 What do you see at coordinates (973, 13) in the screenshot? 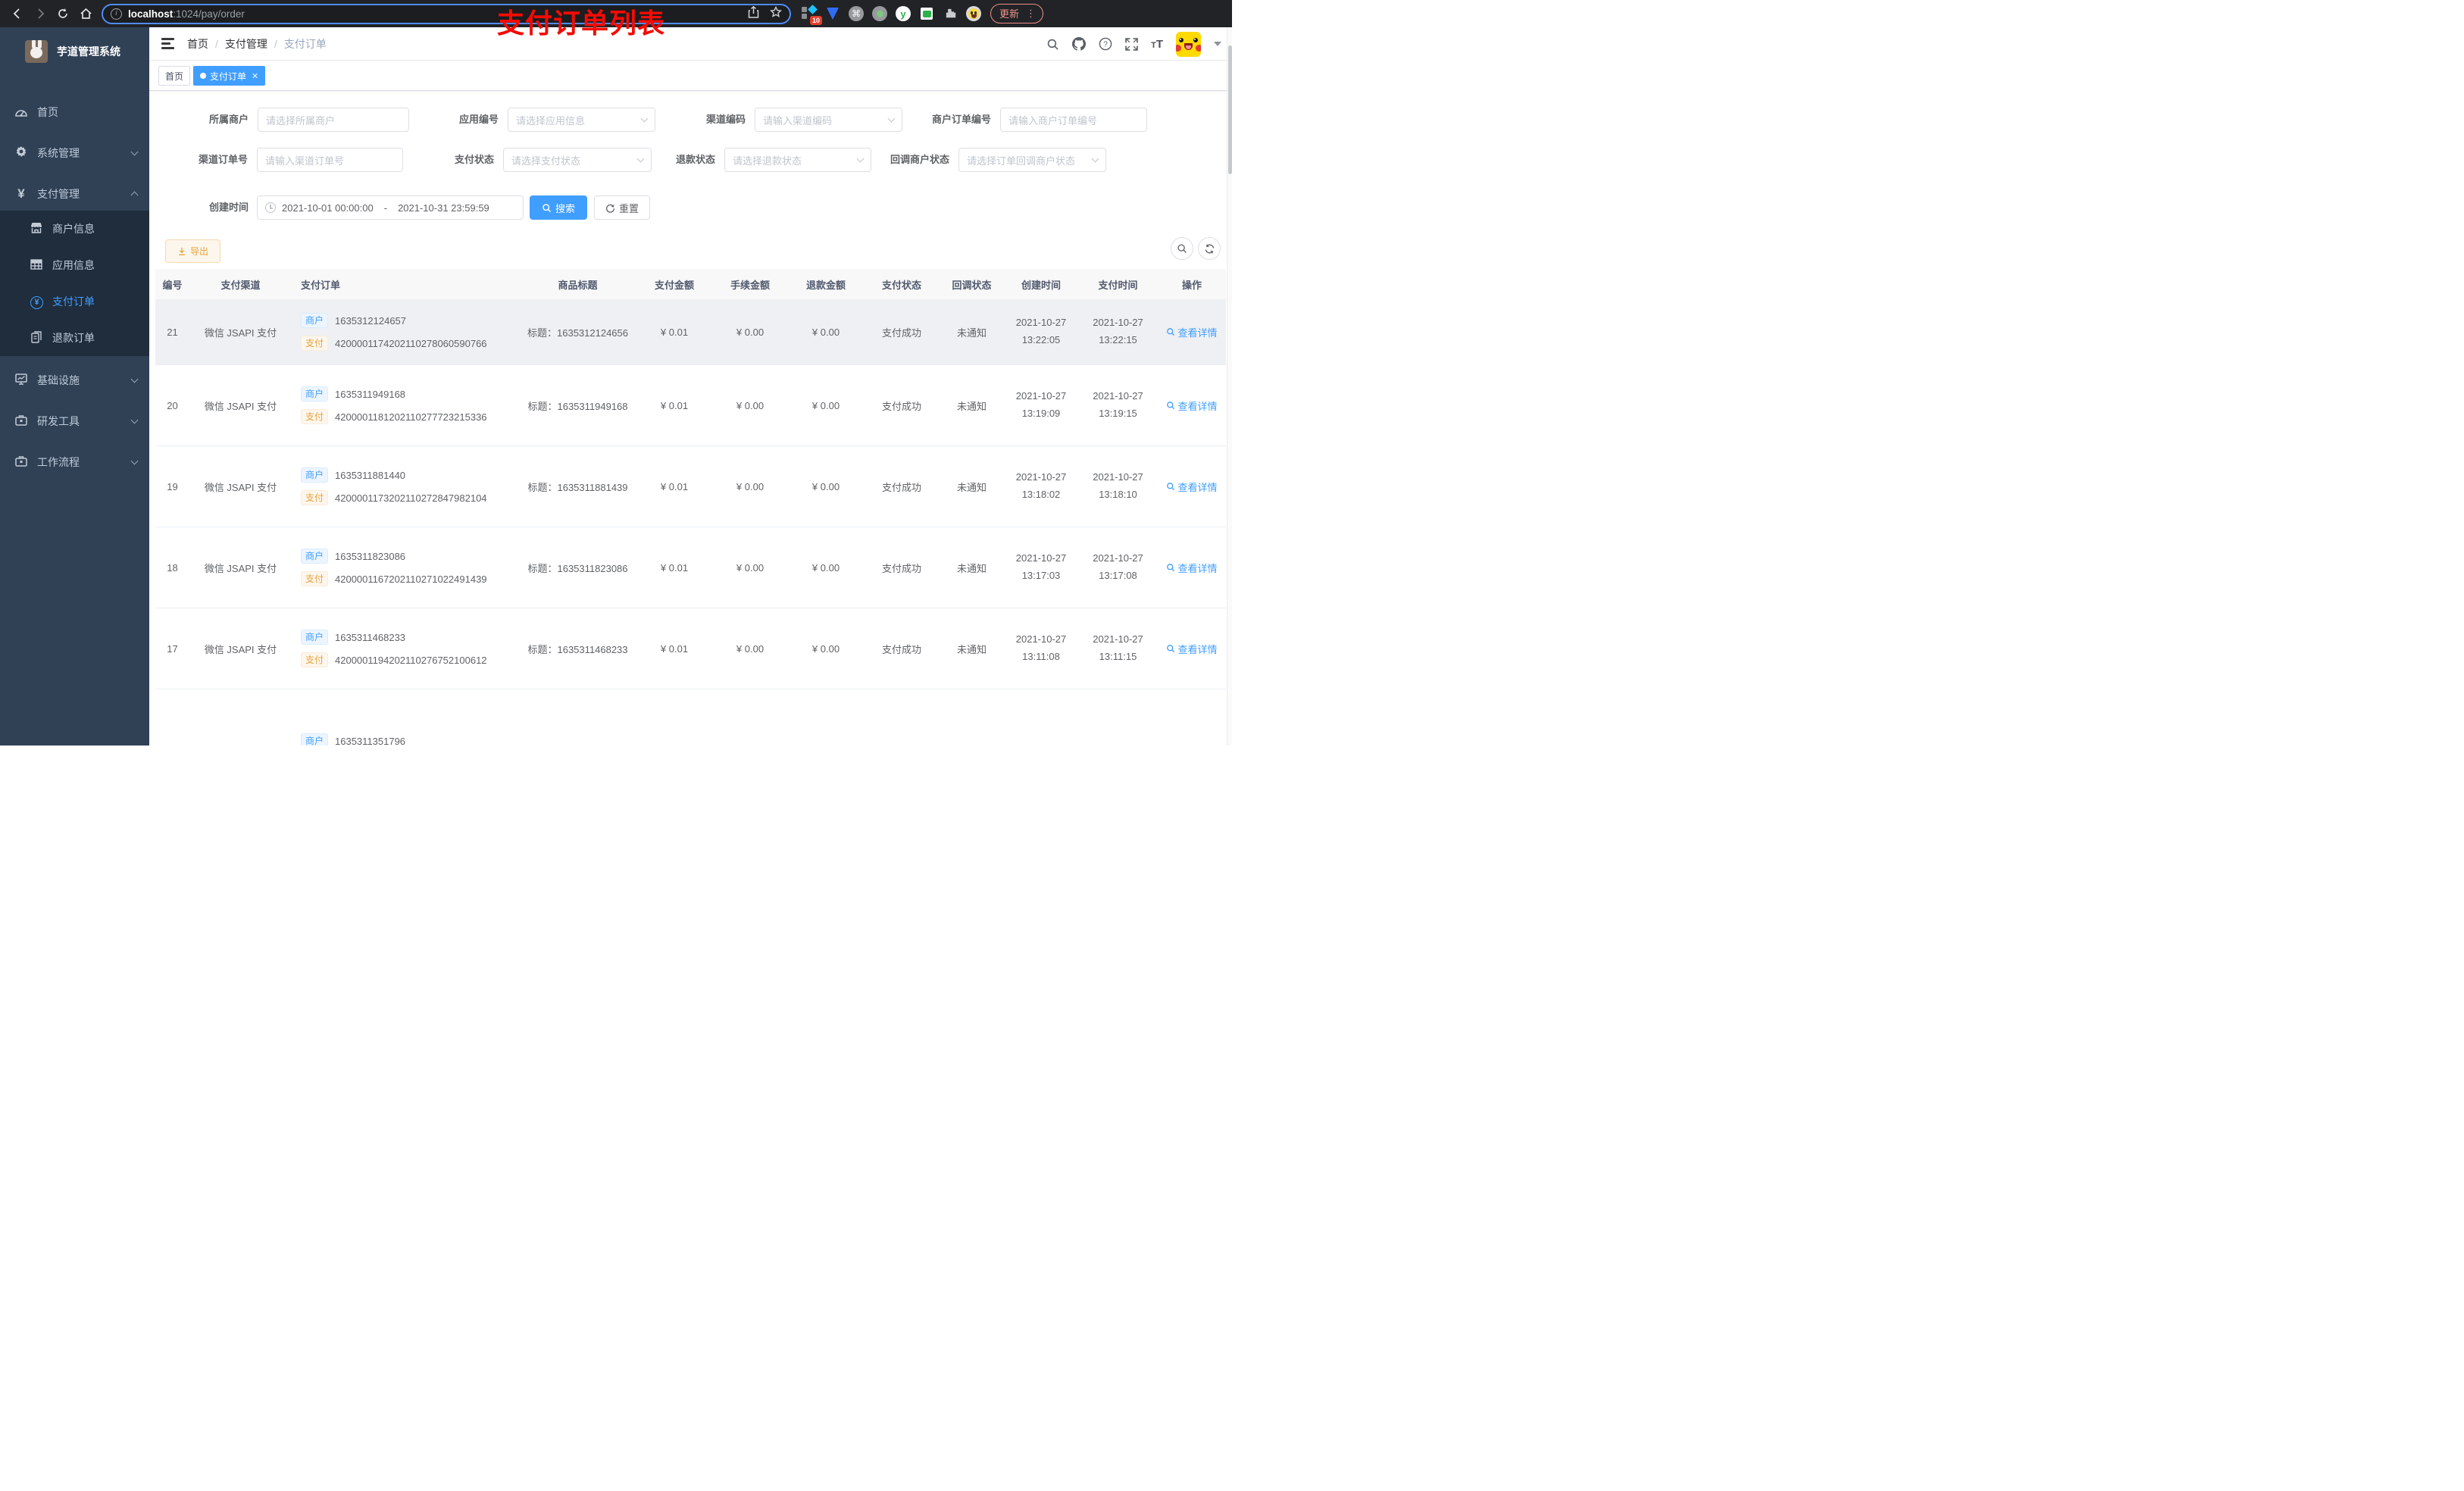
I see `profile-emoji-icon` at bounding box center [973, 13].